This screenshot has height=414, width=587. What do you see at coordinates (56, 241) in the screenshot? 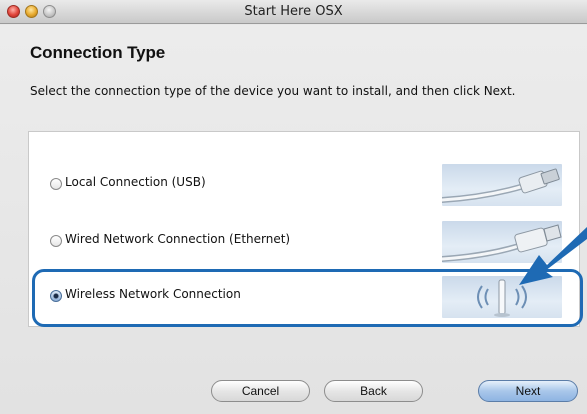
I see `radio-wired-ethernet` at bounding box center [56, 241].